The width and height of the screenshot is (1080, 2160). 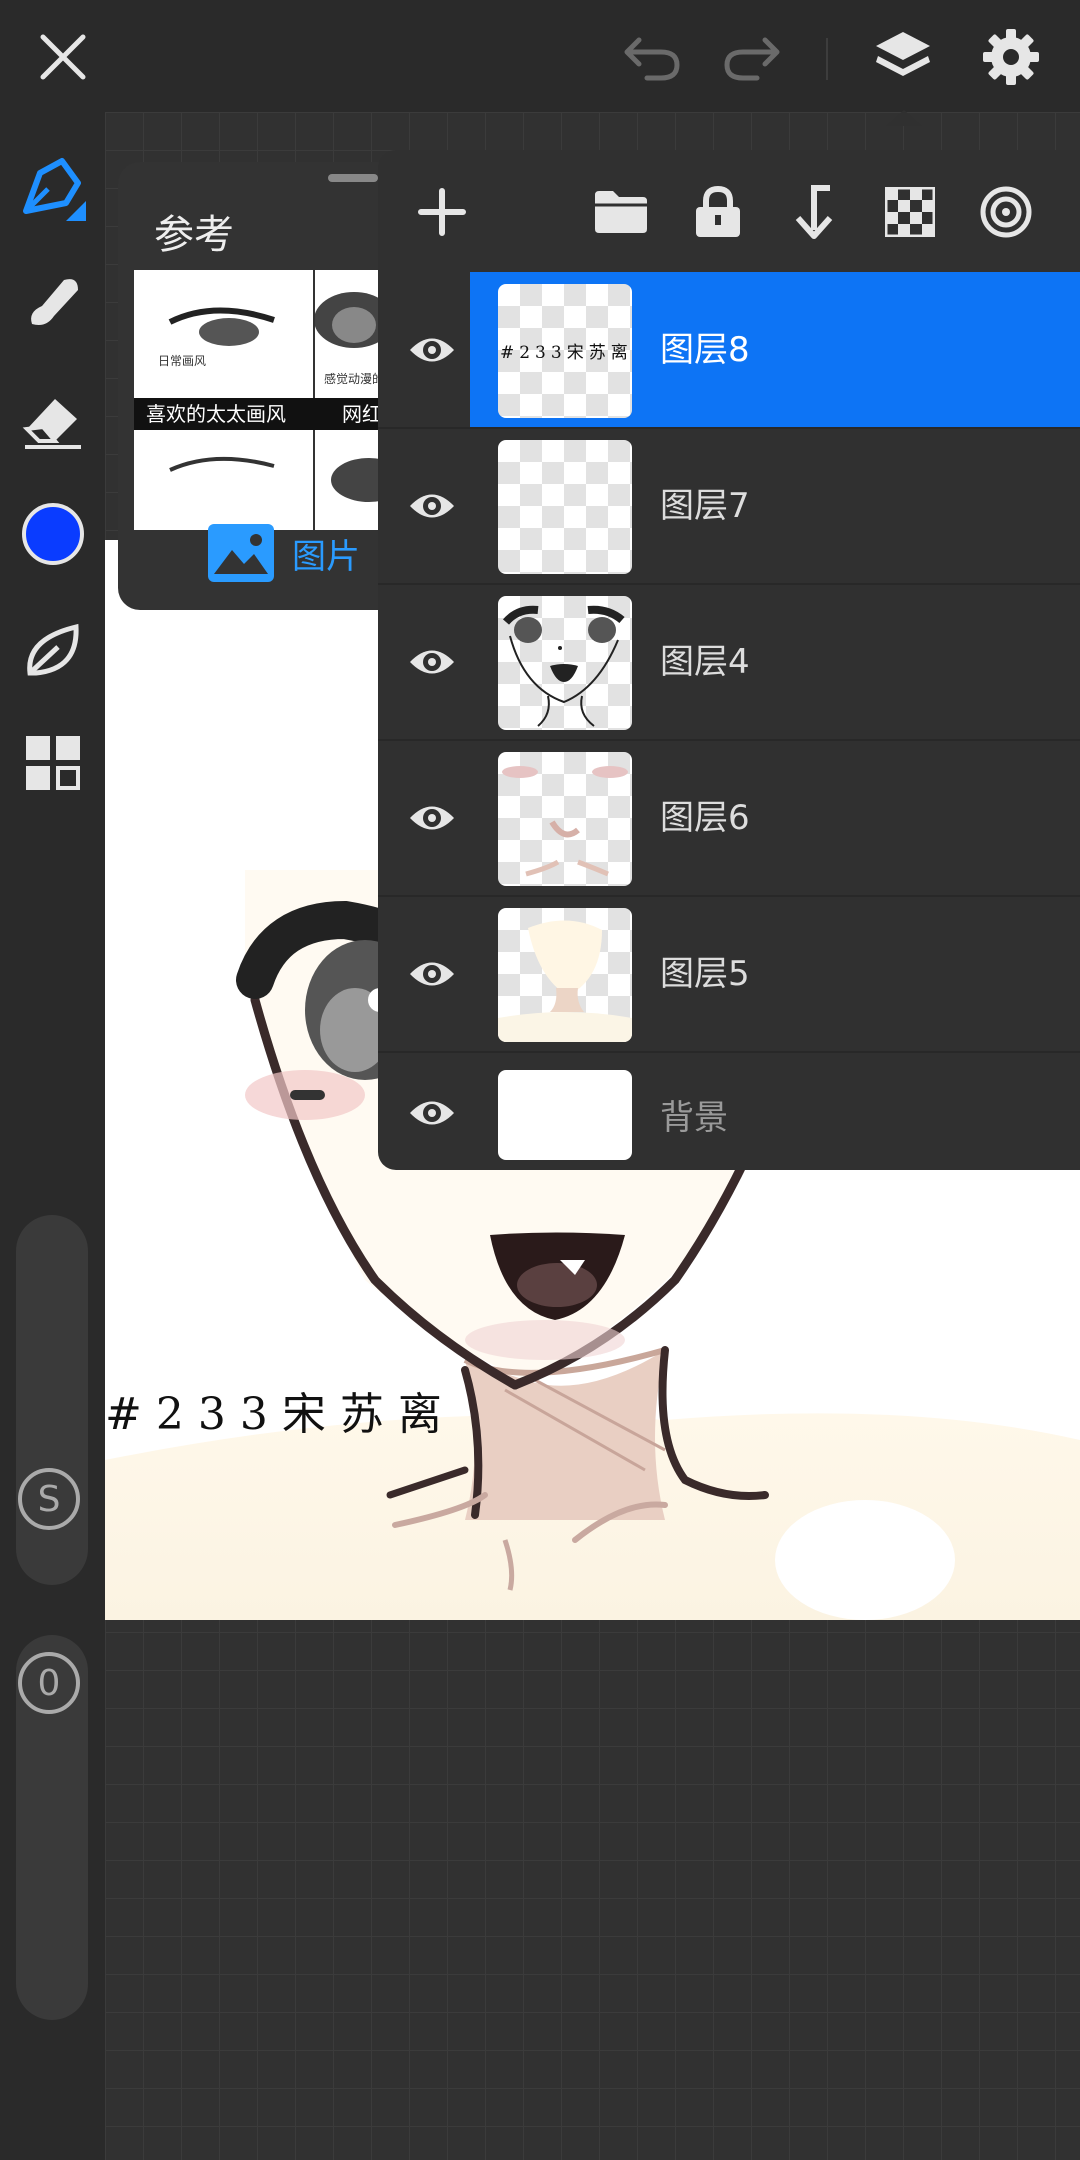 I want to click on reference-caption: 感觉动漫的, so click(x=354, y=379).